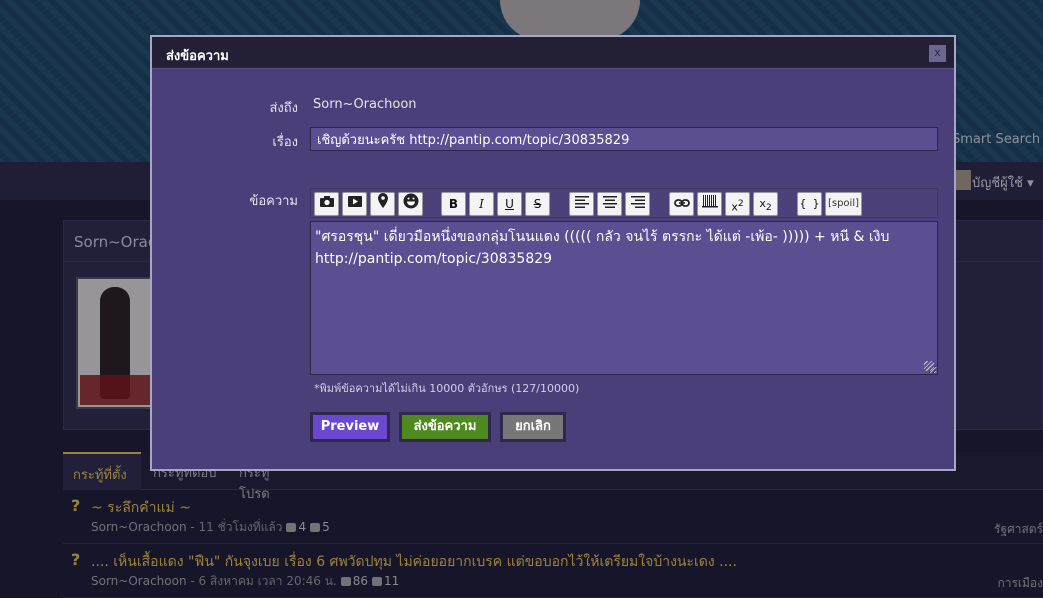  I want to click on message-label: ข้อความ, so click(273, 201).